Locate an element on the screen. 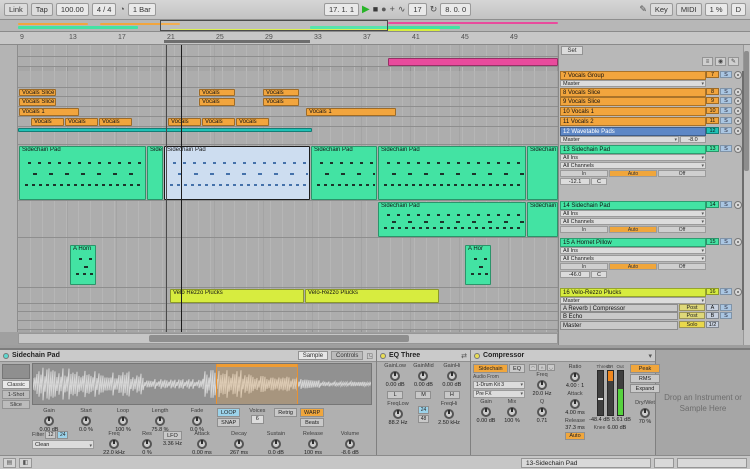 The width and height of the screenshot is (750, 469). loop-length-field: 8. 0. 0 is located at coordinates (456, 9).